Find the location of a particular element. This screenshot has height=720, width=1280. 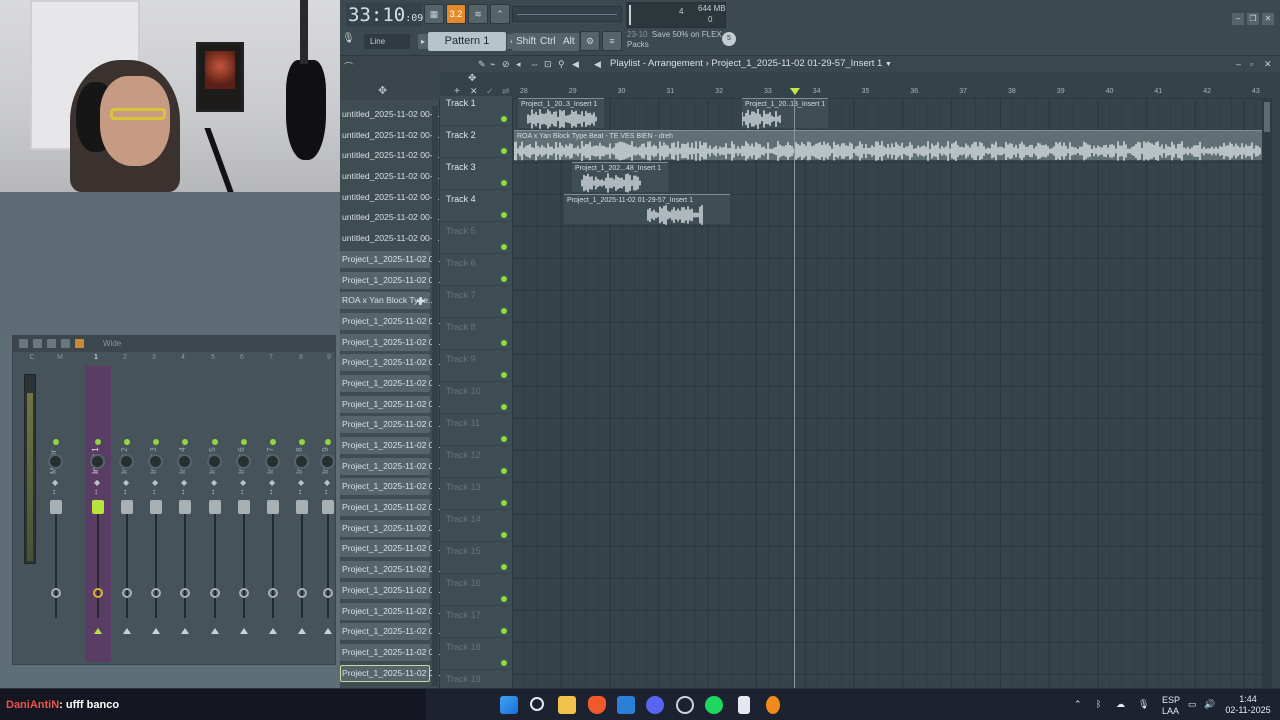

mixer-strip-insert-6: Insert 6 ◆↕ is located at coordinates (244, 514).